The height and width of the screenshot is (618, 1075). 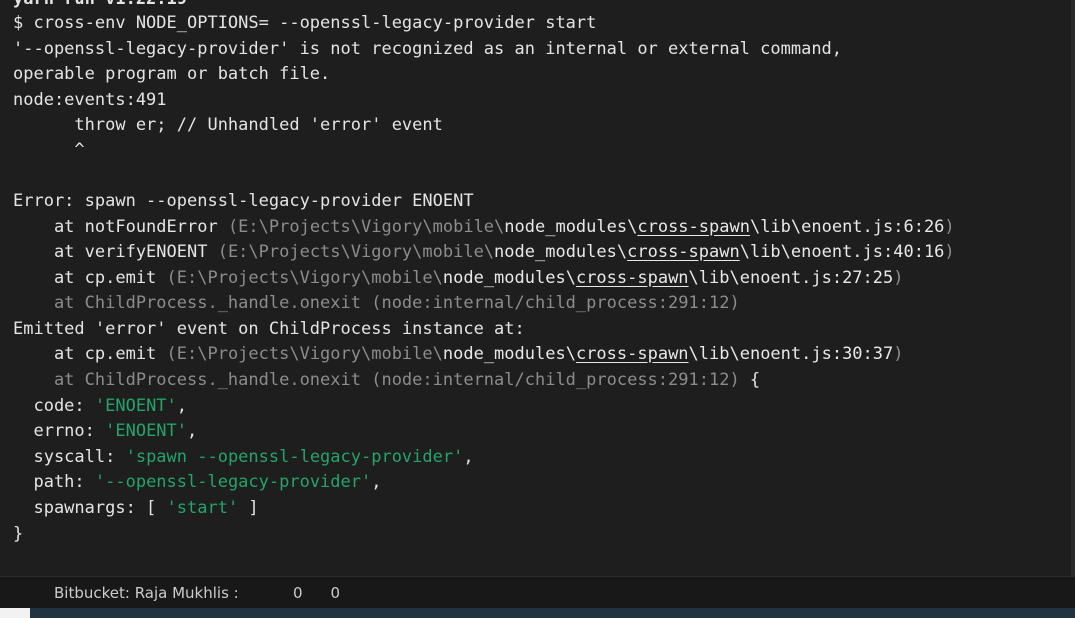 What do you see at coordinates (233, 482) in the screenshot?
I see `prop-value: '--openssl-legacy-provider'` at bounding box center [233, 482].